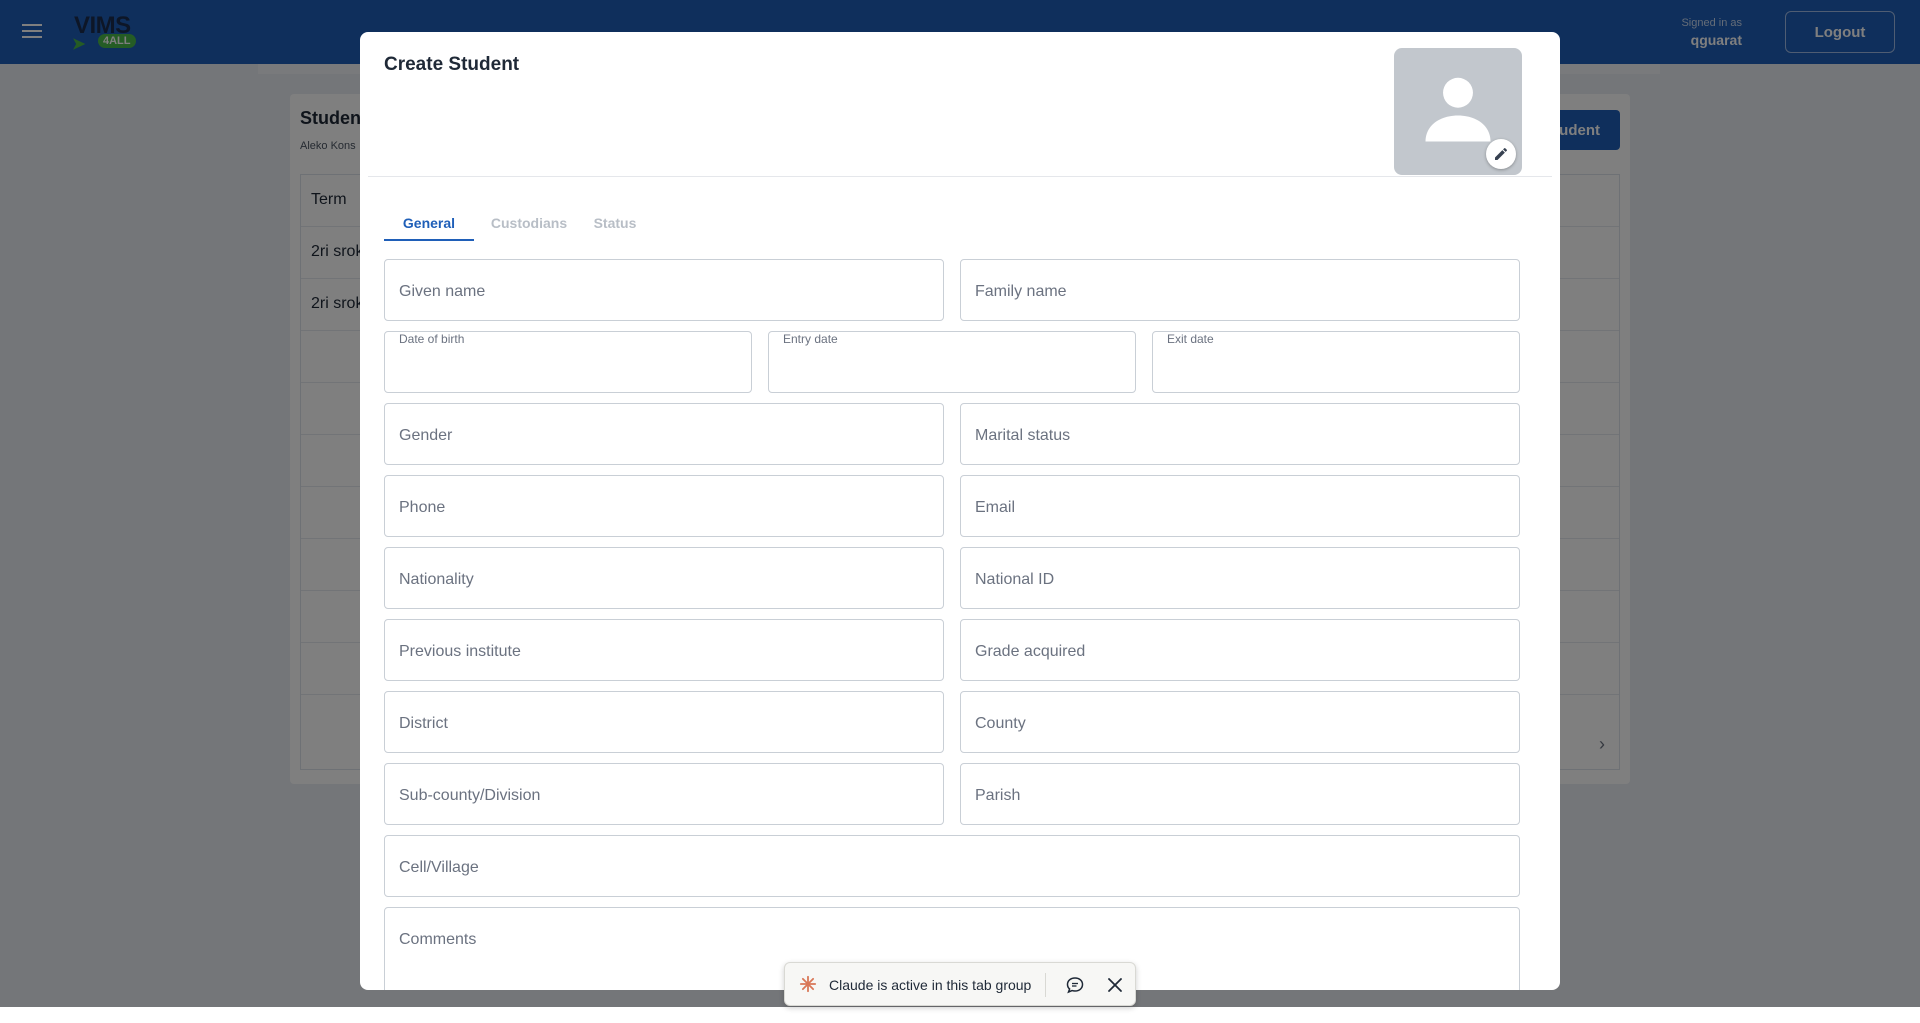 The height and width of the screenshot is (1023, 1920). What do you see at coordinates (460, 651) in the screenshot?
I see `previous-institute-placeholder: Previous institute` at bounding box center [460, 651].